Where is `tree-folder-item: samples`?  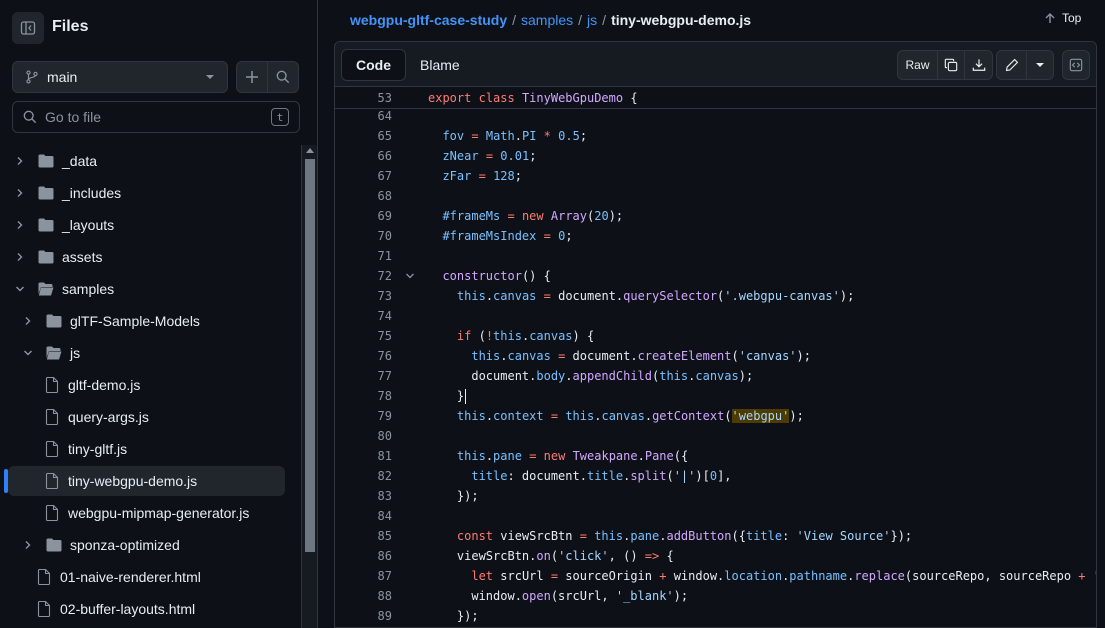 tree-folder-item: samples is located at coordinates (146, 289).